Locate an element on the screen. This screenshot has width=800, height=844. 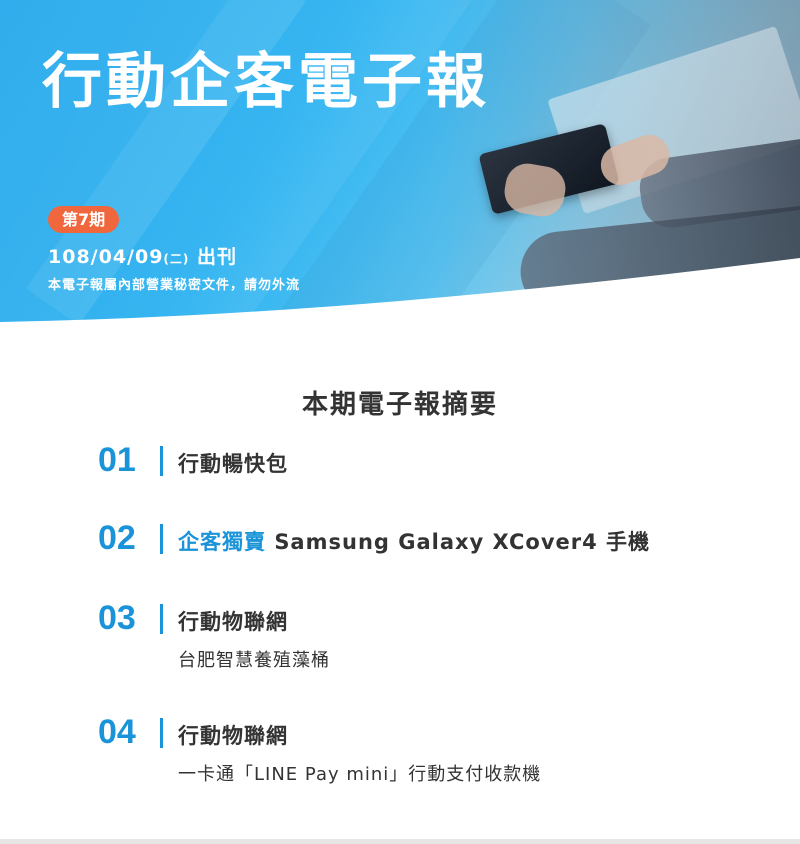
item-title: Samsung Galaxy XCover4 手機 is located at coordinates (462, 542).